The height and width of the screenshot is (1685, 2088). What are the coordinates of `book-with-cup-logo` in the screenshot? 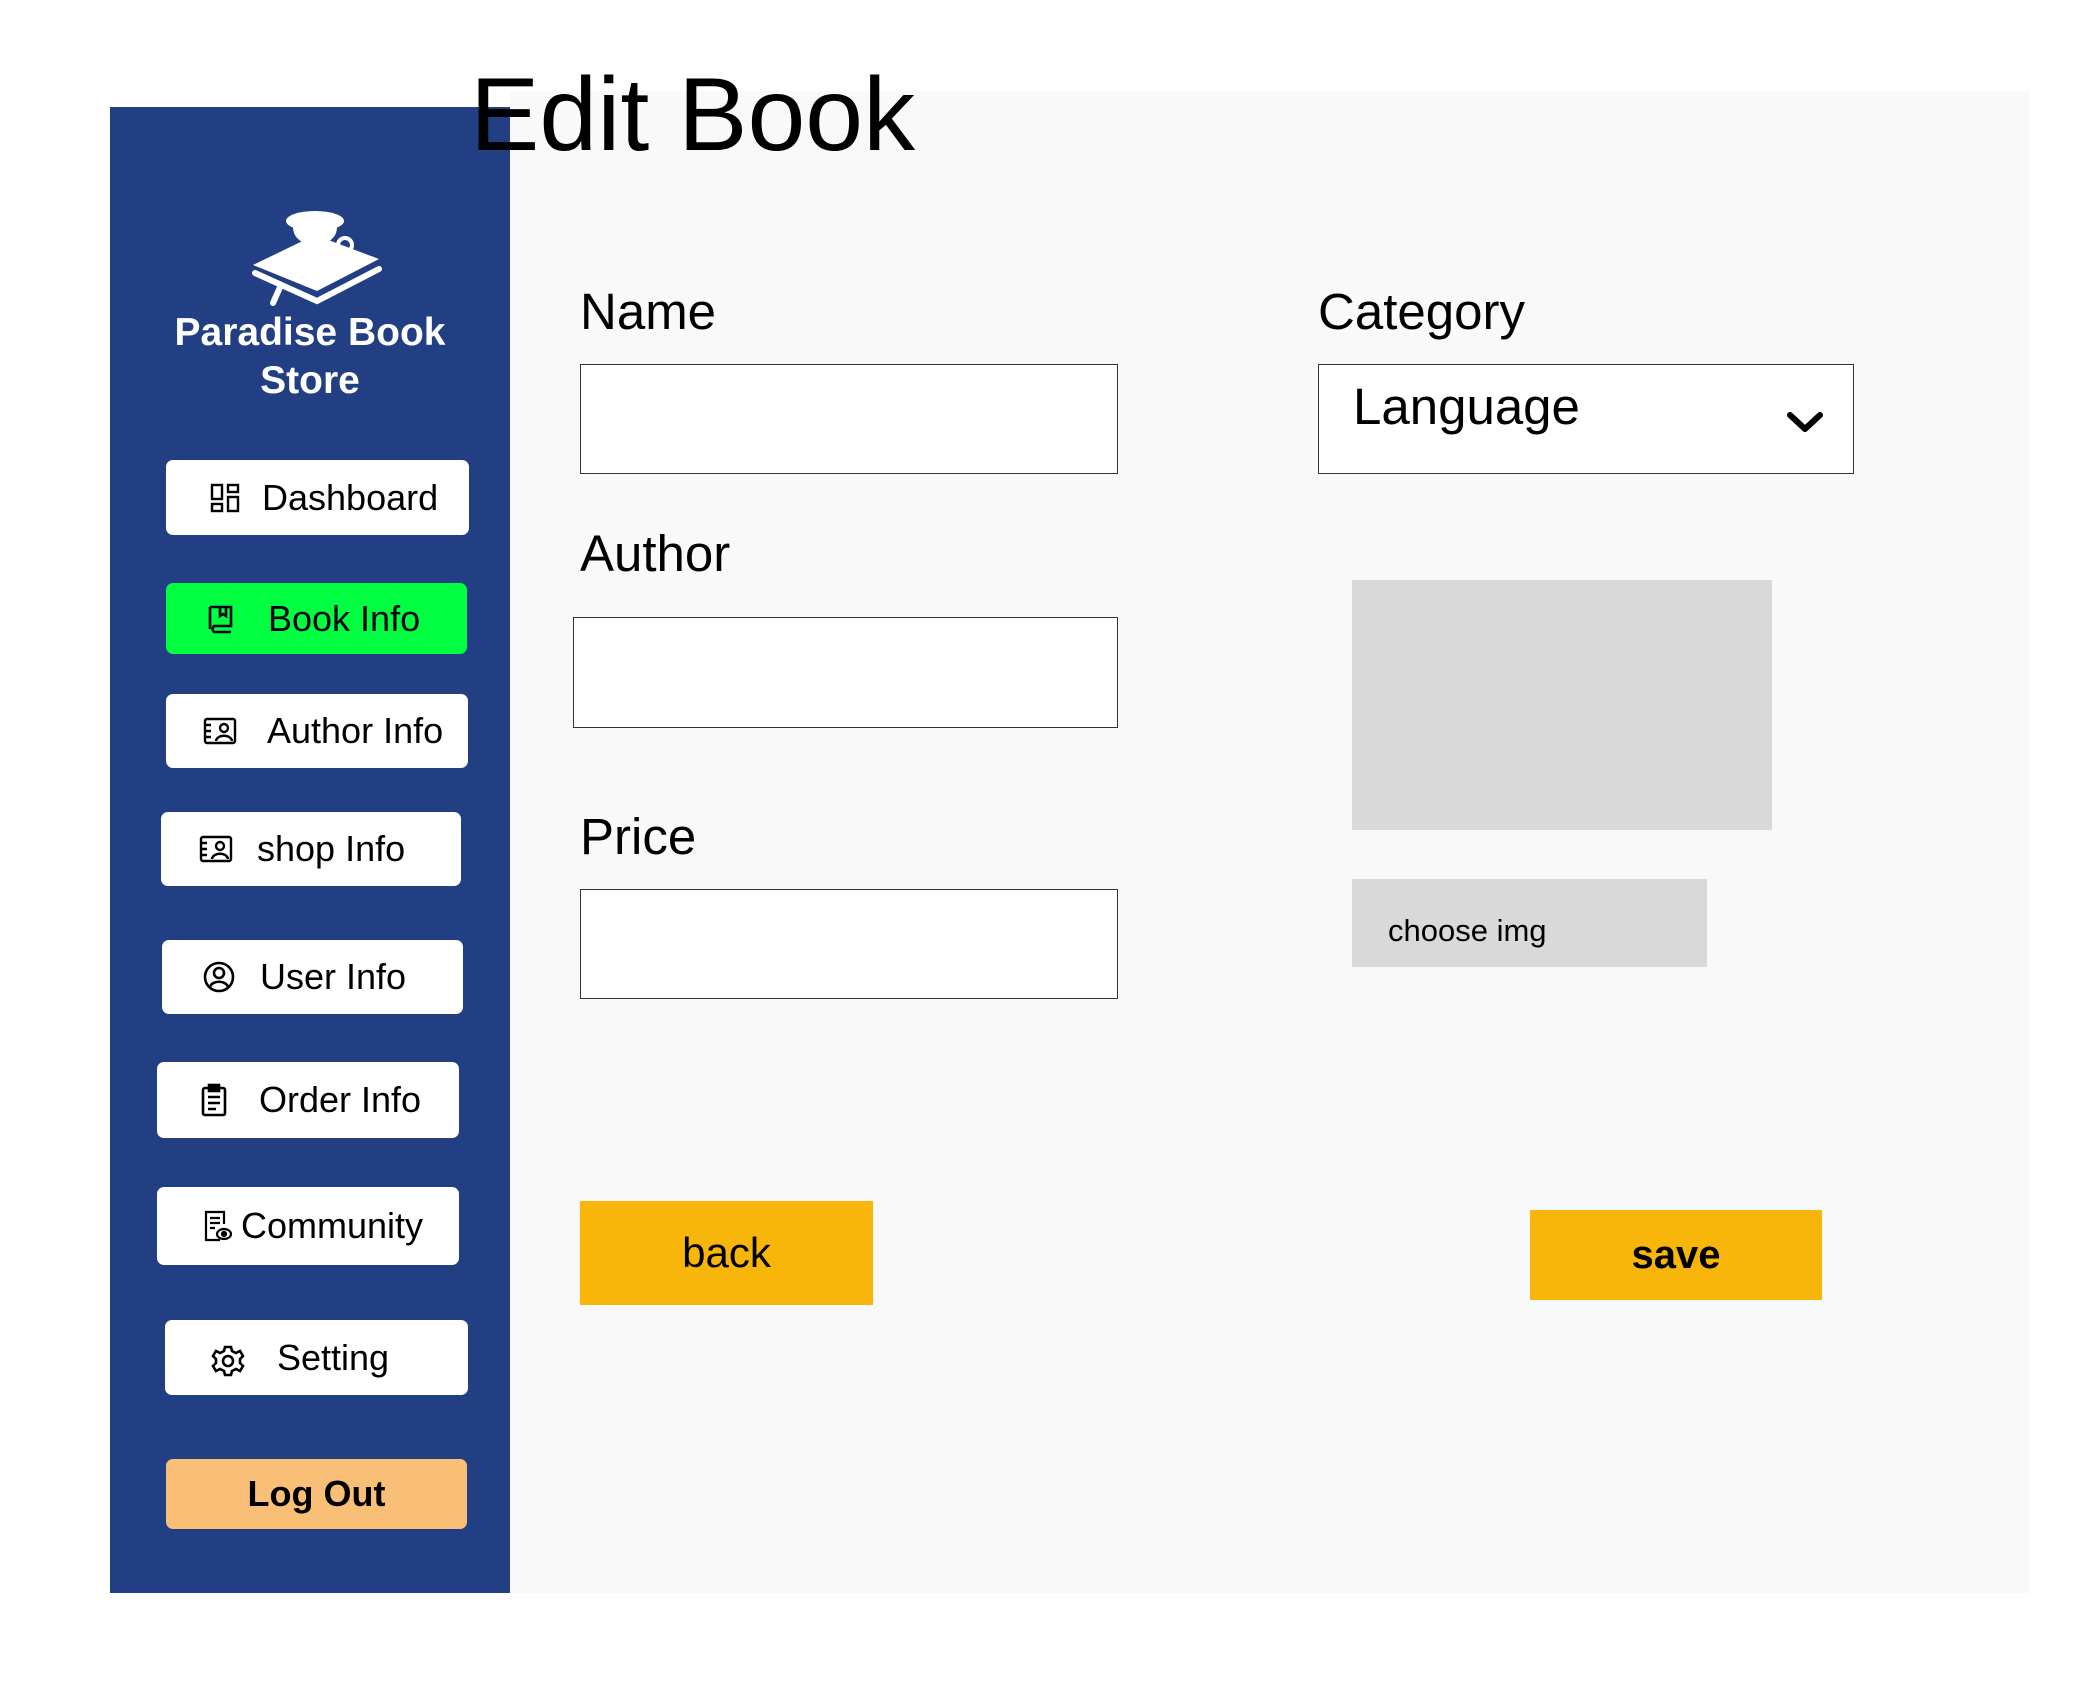 It's located at (317, 258).